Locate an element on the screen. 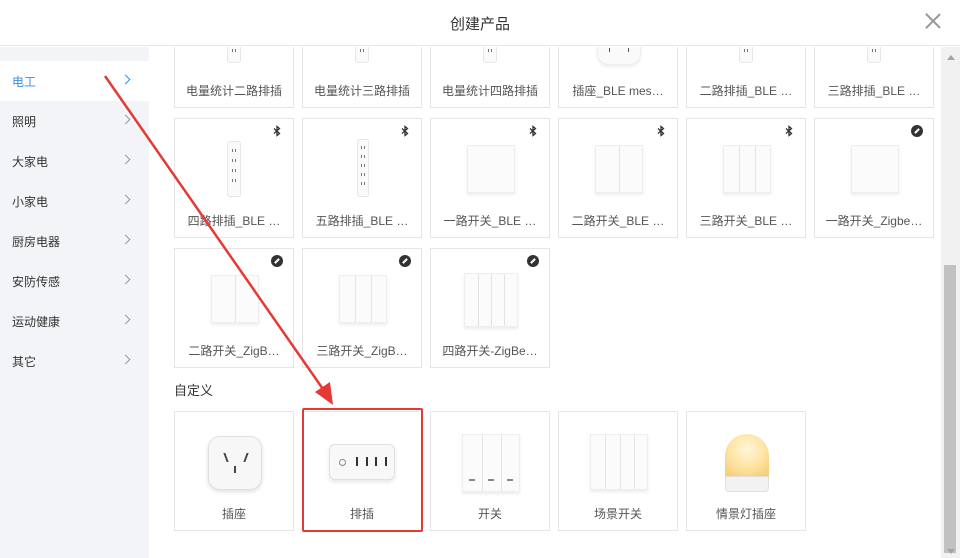 Image resolution: width=960 pixels, height=558 pixels. product-label: 情景灯插座 is located at coordinates (745, 514).